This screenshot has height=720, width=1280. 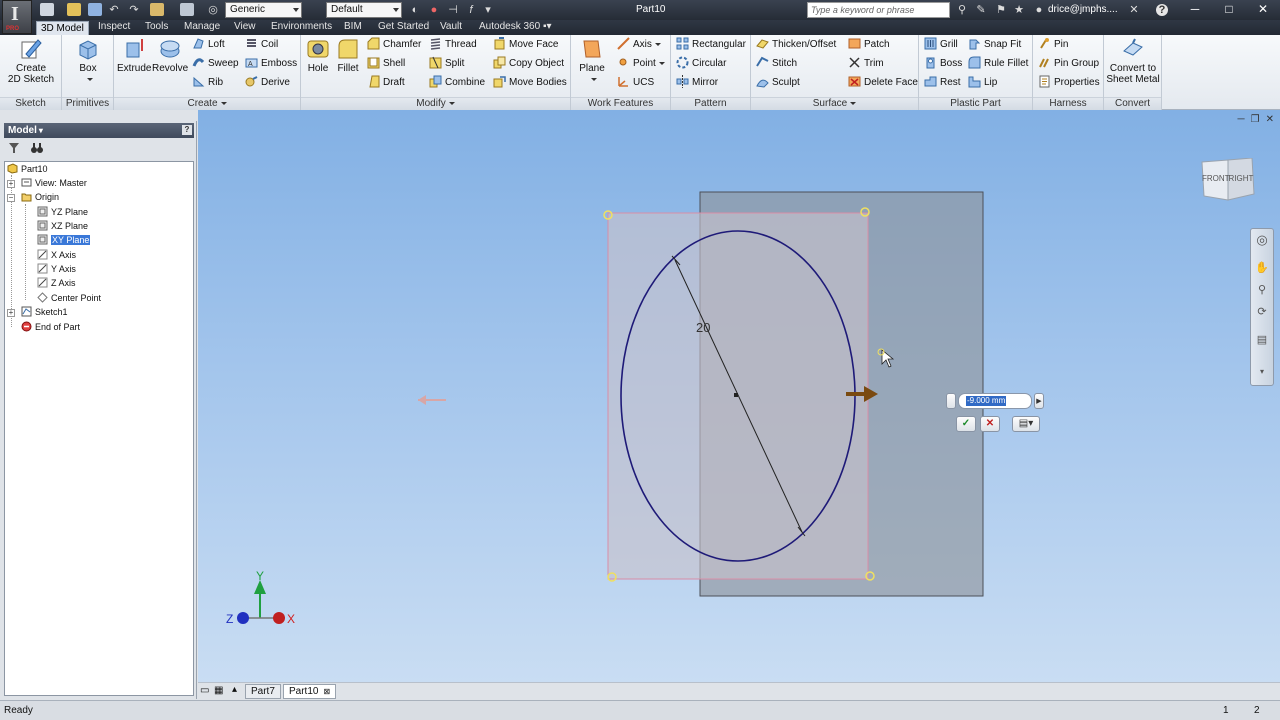 What do you see at coordinates (204, 690) in the screenshot?
I see `tile-windows-icon: ▭` at bounding box center [204, 690].